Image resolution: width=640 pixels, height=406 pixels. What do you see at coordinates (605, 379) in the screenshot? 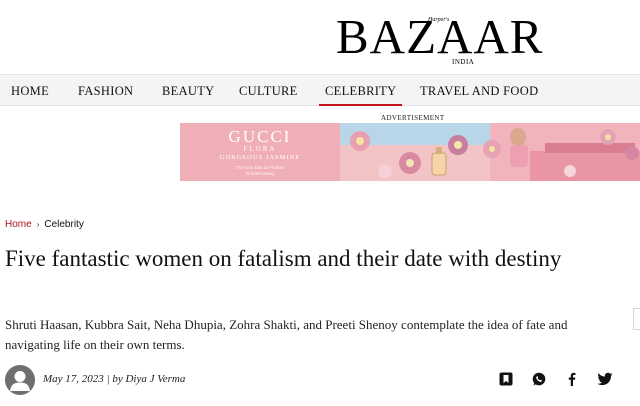
I see `twitter-icon` at bounding box center [605, 379].